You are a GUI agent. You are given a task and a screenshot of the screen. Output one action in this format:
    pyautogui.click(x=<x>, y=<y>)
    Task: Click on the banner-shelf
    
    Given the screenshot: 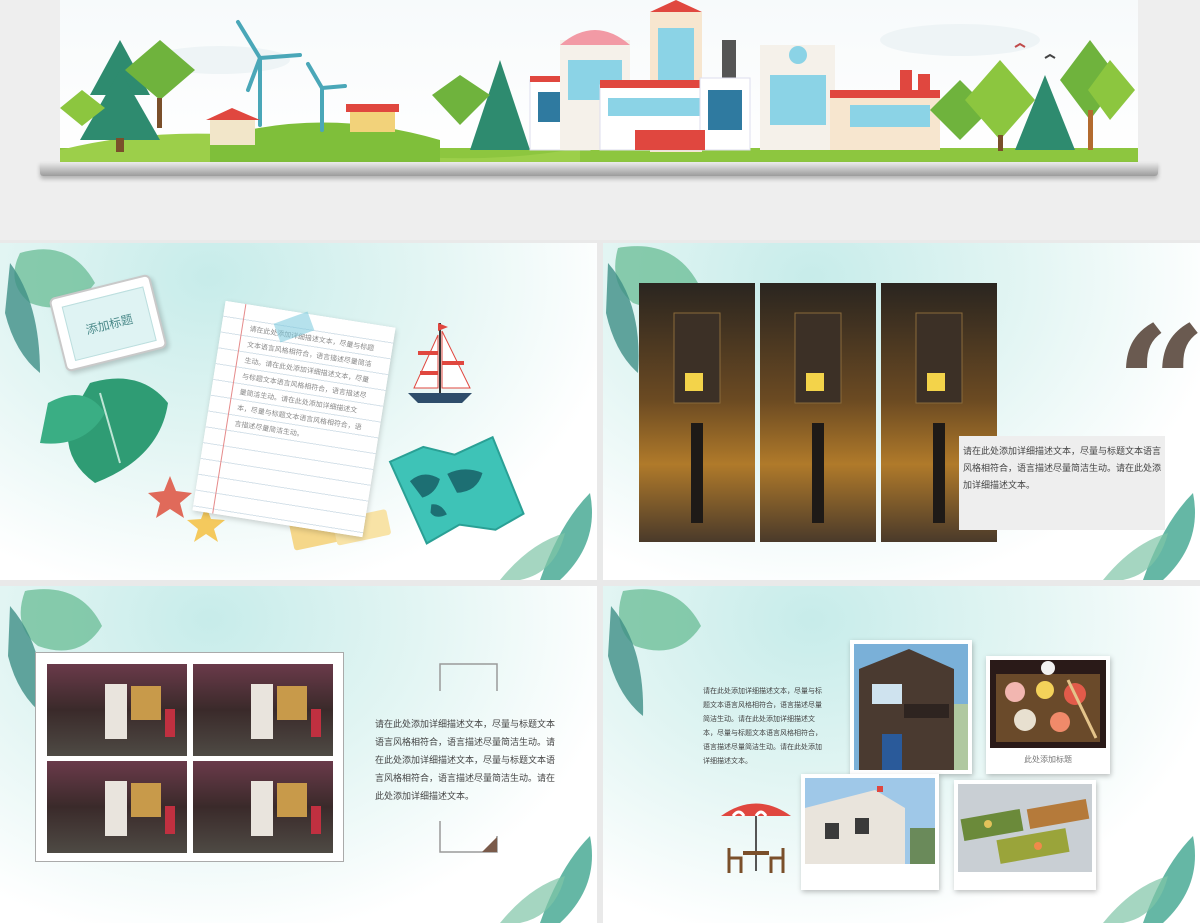 What is the action you would take?
    pyautogui.click(x=599, y=169)
    